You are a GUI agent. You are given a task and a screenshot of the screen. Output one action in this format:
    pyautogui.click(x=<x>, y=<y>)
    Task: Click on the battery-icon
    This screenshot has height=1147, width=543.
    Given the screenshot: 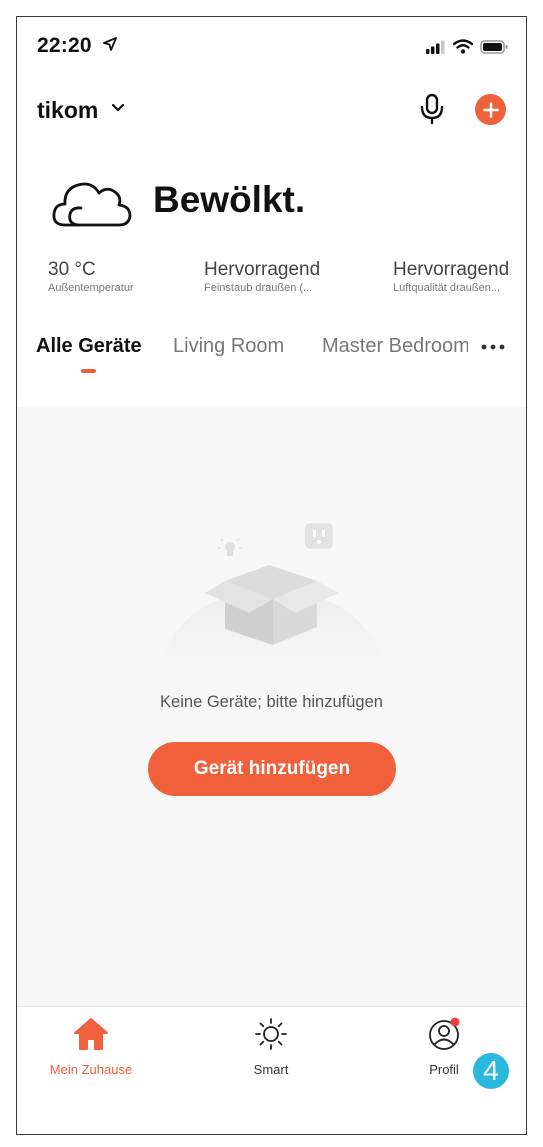 What is the action you would take?
    pyautogui.click(x=494, y=46)
    